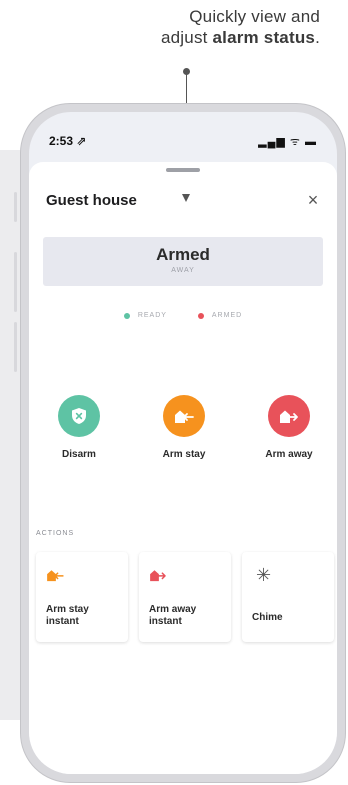 The width and height of the screenshot is (348, 785). Describe the element at coordinates (254, 16) in the screenshot. I see `caption-line-1: Quickly view and` at that location.